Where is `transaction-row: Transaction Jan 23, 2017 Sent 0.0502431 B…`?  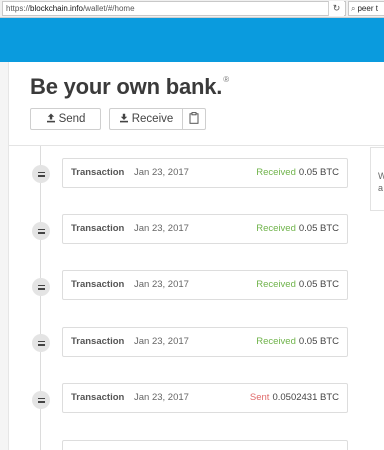 transaction-row: Transaction Jan 23, 2017 Sent 0.0502431 B… is located at coordinates (205, 398).